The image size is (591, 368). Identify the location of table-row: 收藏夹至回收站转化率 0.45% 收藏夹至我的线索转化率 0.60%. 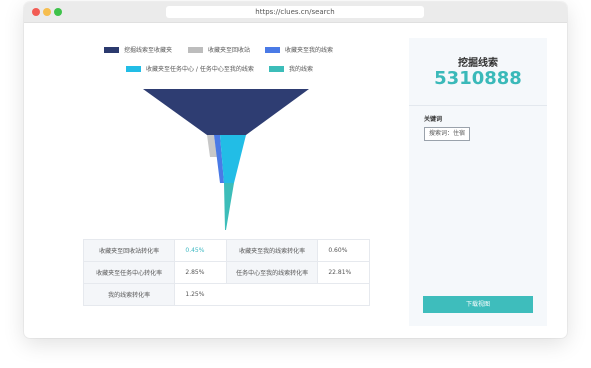
(226, 250).